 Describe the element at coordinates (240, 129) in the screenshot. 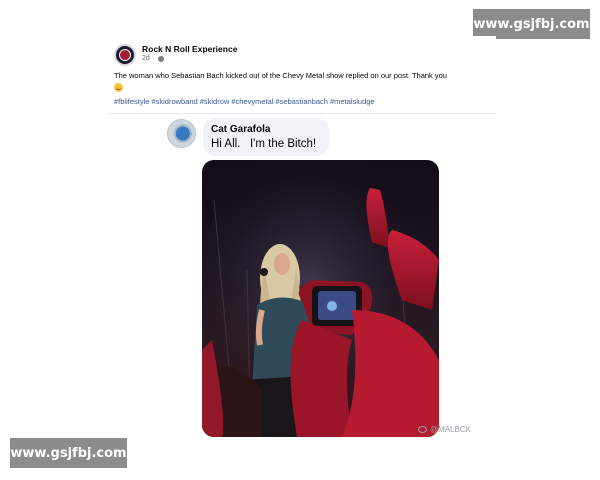

I see `commenter-name-link: Cat Garafola` at that location.